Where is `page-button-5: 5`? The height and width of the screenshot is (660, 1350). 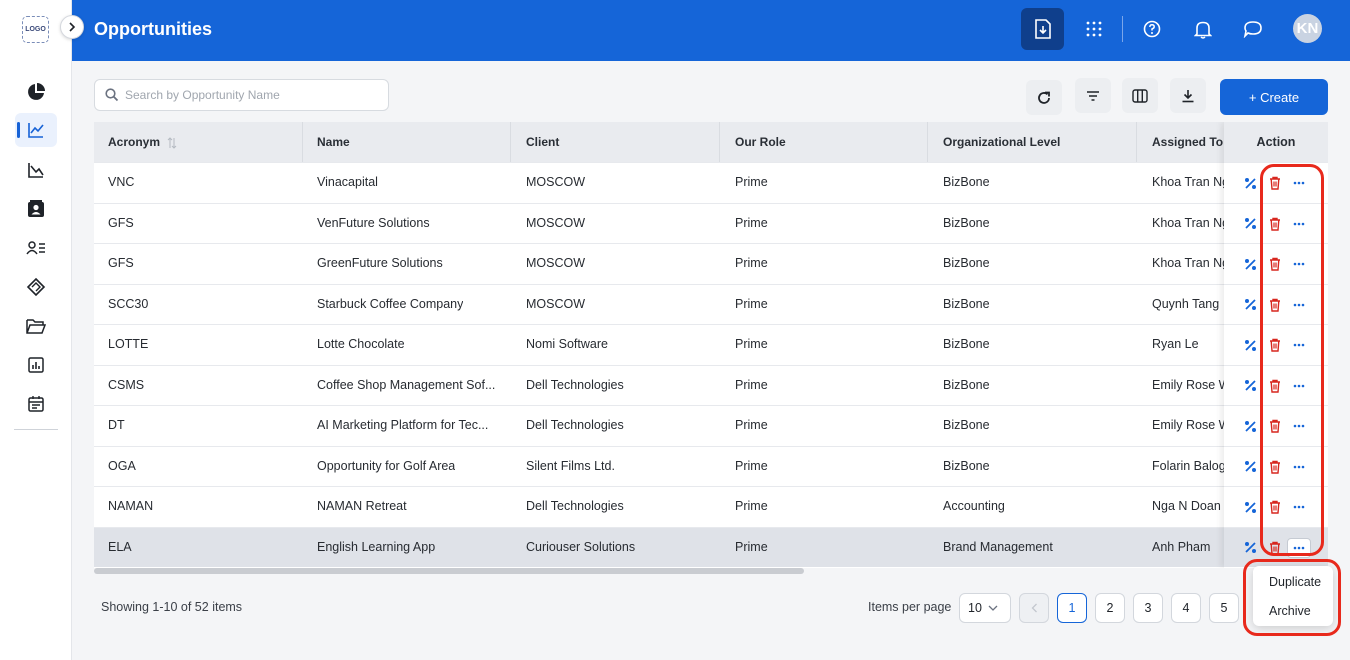
page-button-5: 5 is located at coordinates (1224, 608).